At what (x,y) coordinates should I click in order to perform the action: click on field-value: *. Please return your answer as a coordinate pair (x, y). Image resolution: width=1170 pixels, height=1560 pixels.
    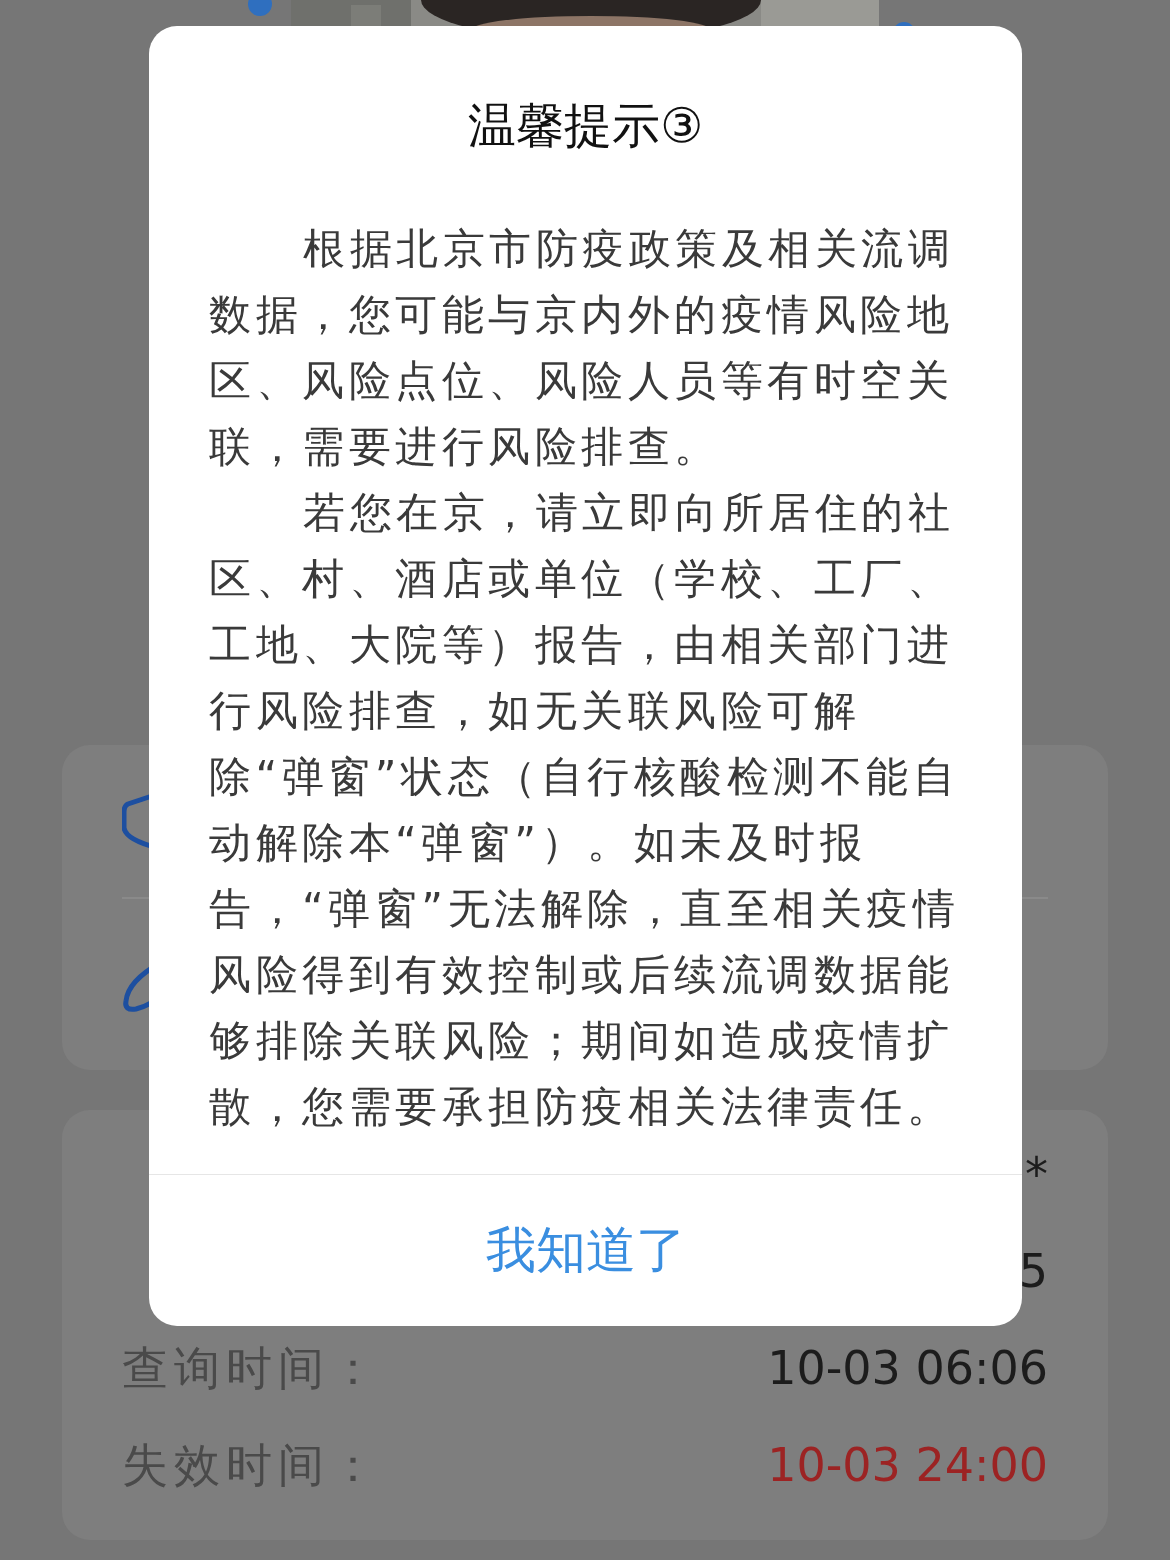
    Looking at the image, I should click on (1036, 1174).